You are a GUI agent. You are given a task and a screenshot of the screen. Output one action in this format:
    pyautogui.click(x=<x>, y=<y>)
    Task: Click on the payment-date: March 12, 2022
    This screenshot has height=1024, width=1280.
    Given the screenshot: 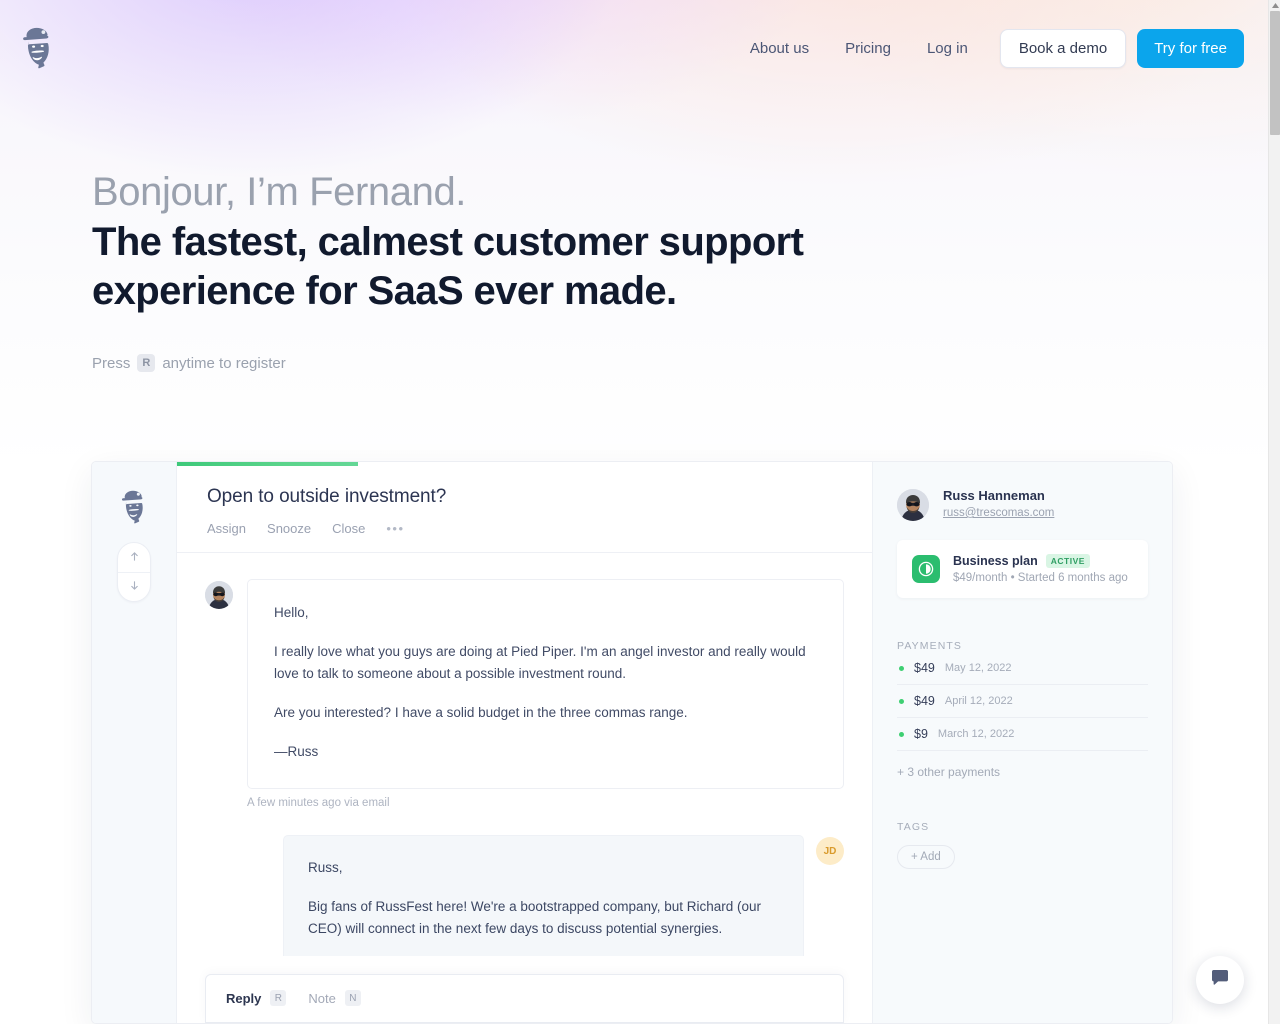 What is the action you would take?
    pyautogui.click(x=976, y=734)
    